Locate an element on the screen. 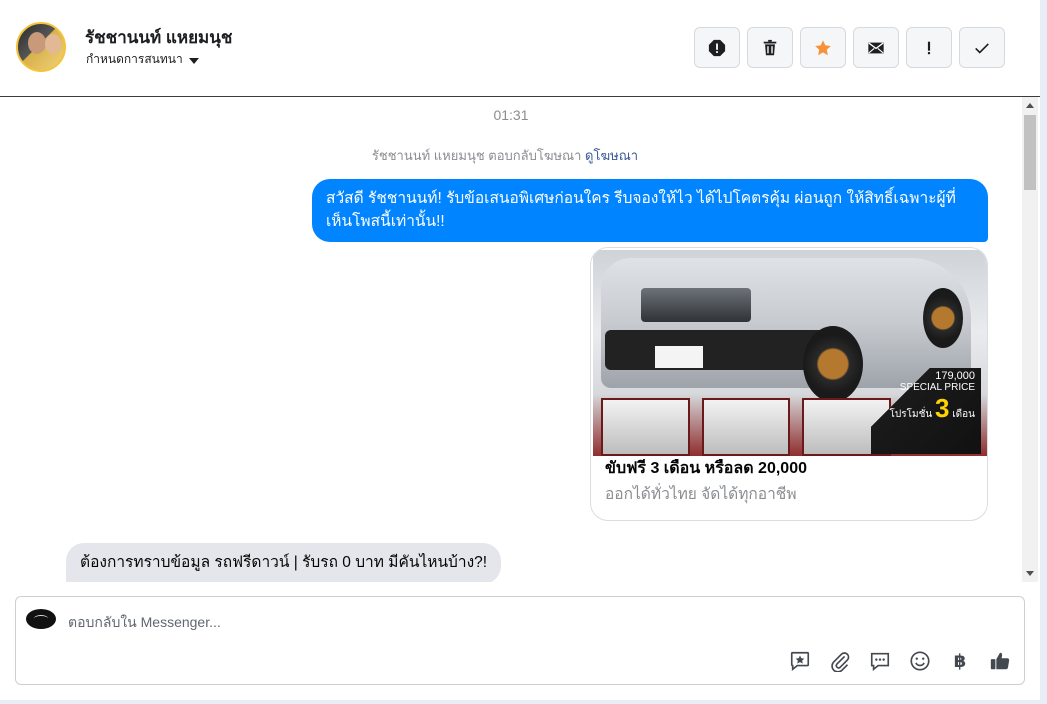 The width and height of the screenshot is (1047, 704). mark-unread-button is located at coordinates (876, 47).